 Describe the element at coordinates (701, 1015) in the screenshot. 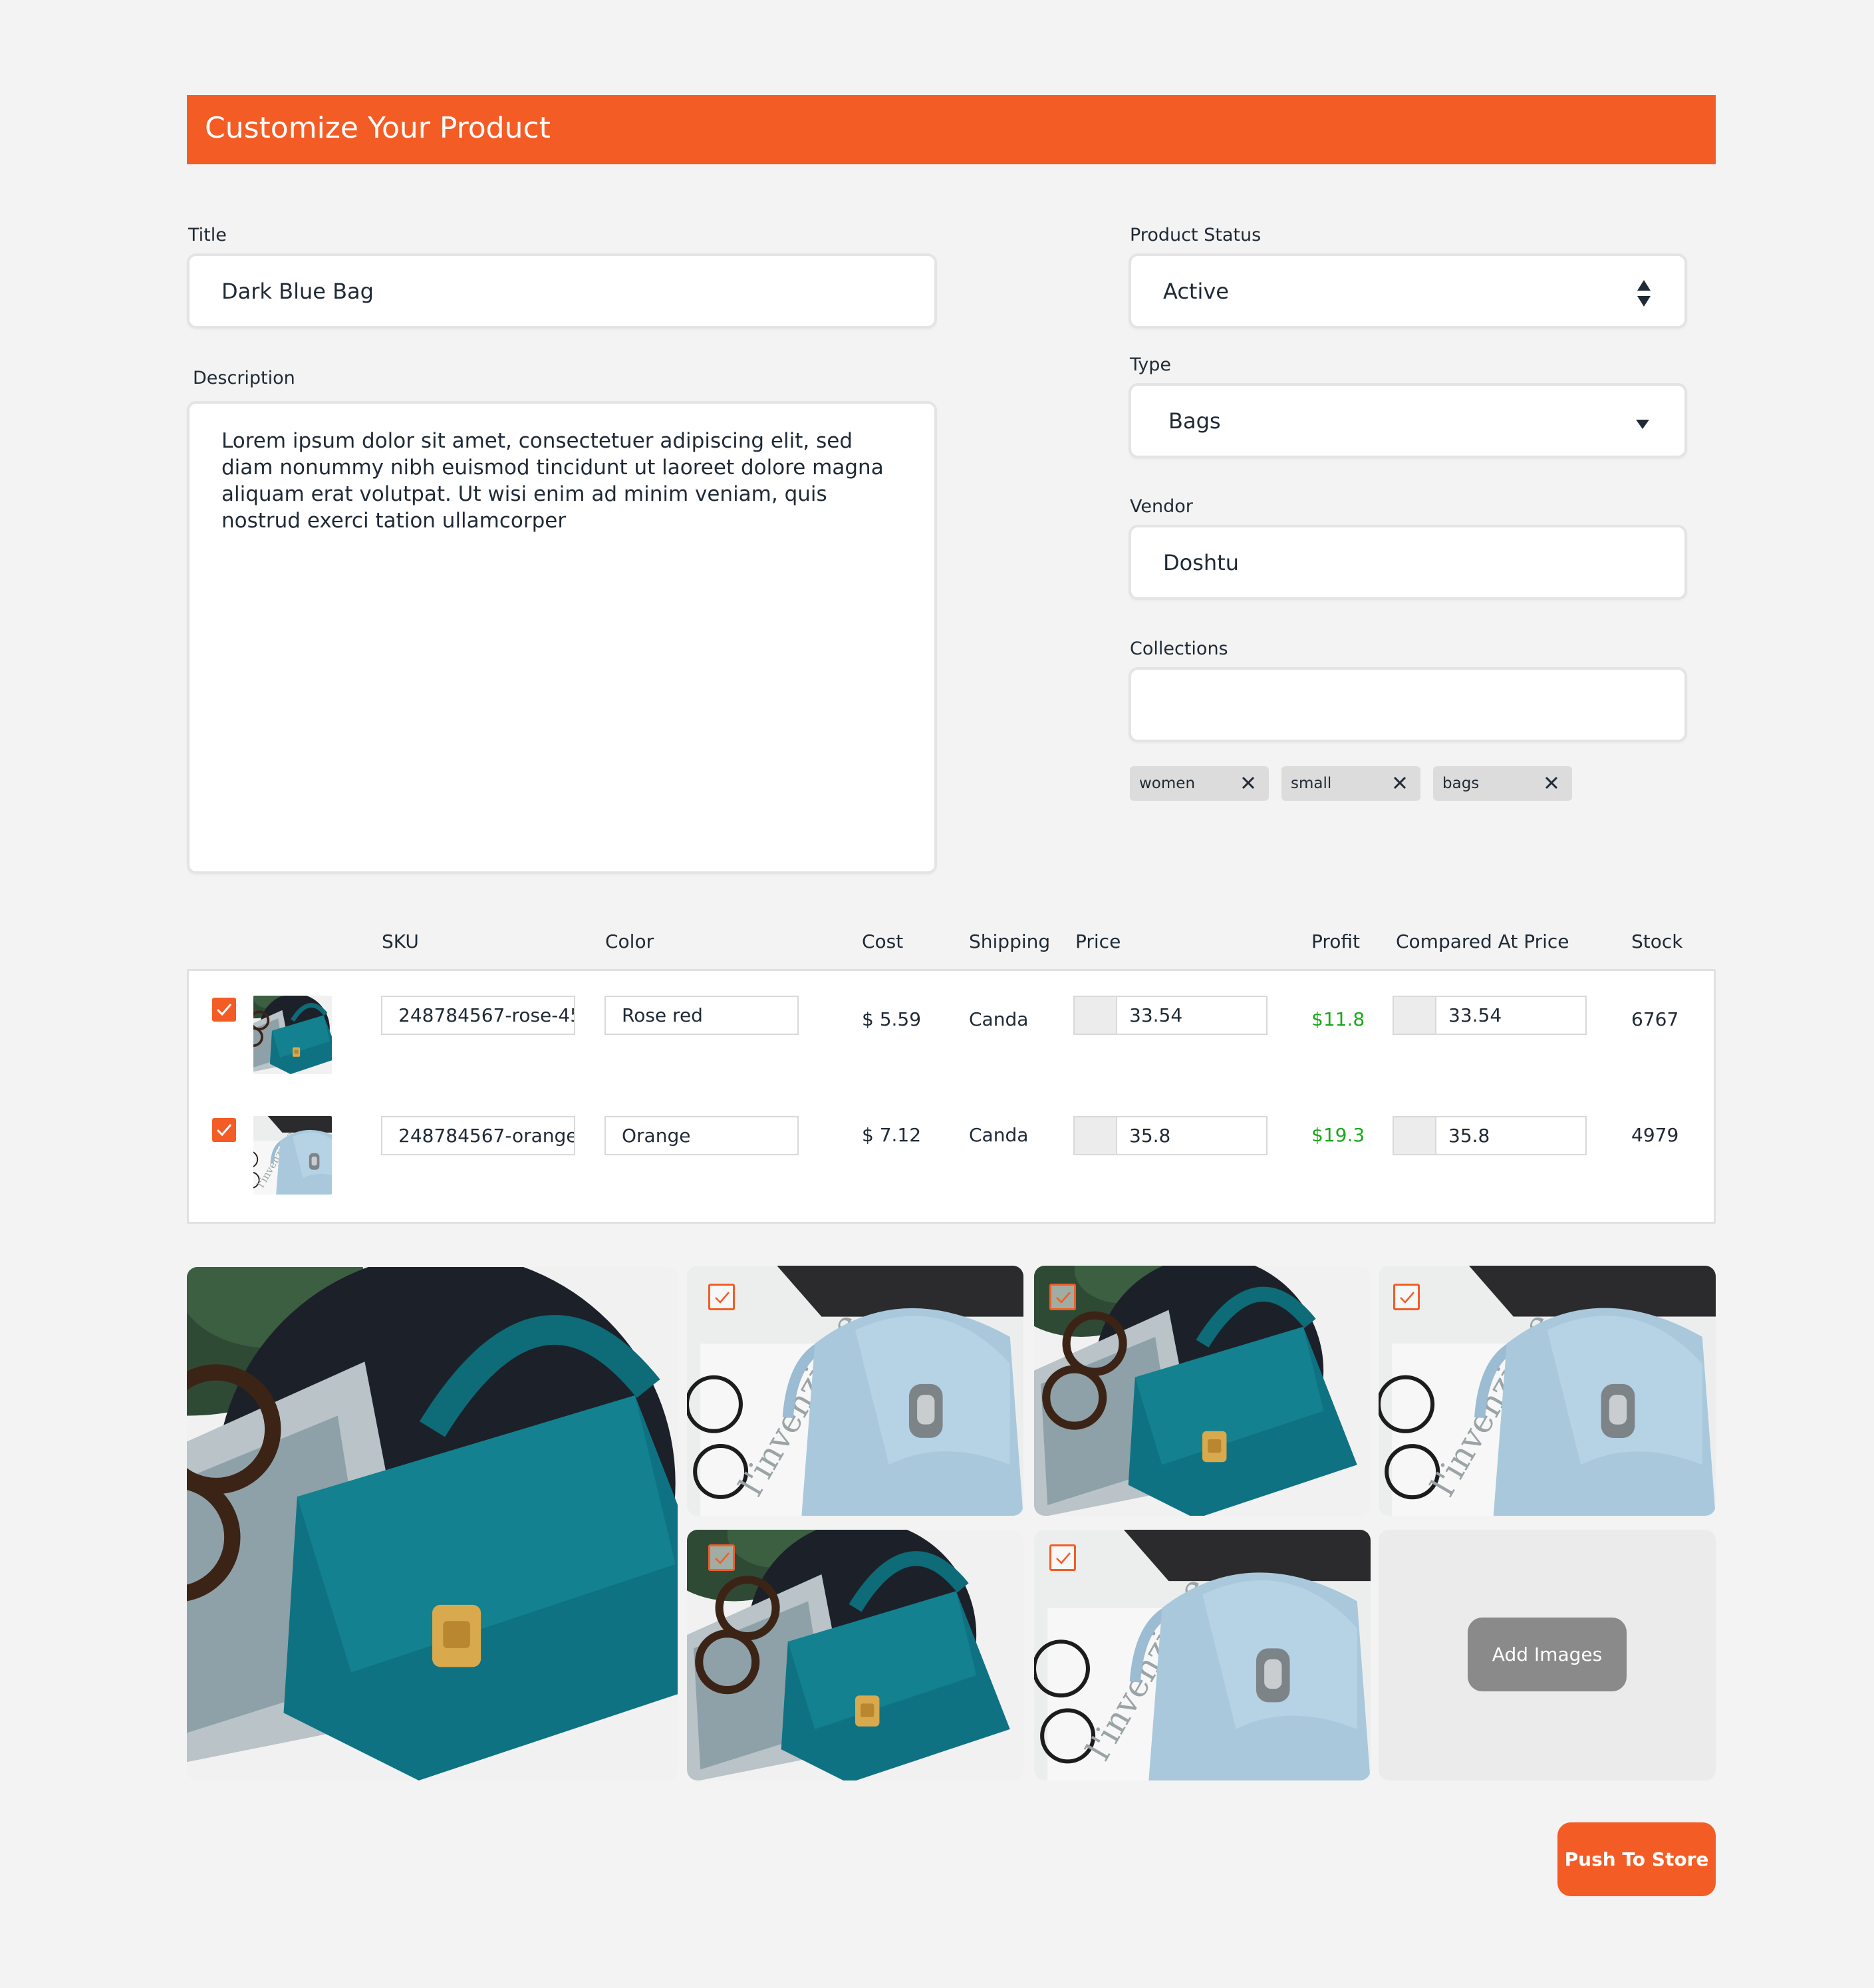

I see `color-input: Rose red` at that location.